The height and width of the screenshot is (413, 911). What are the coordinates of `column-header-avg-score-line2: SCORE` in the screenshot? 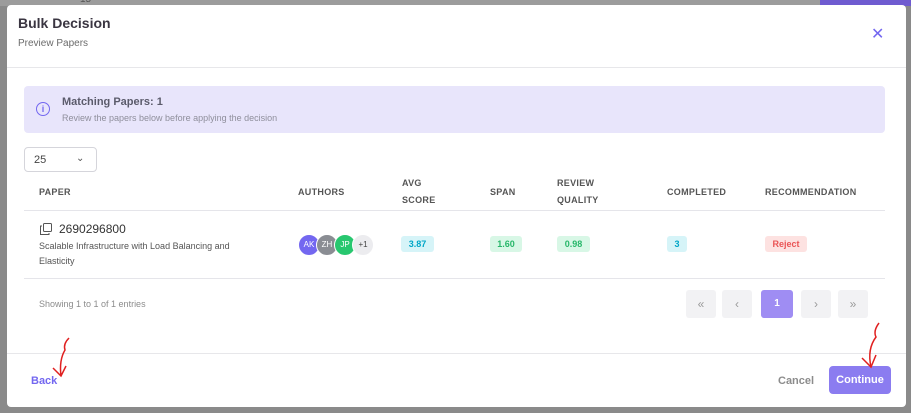 It's located at (419, 200).